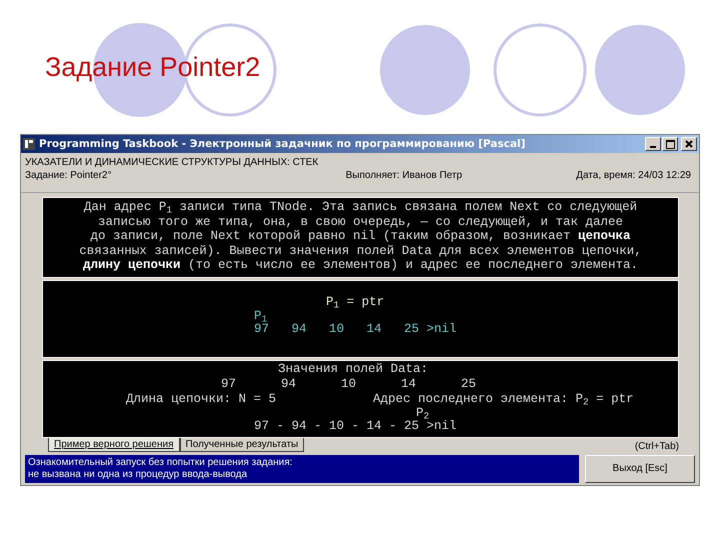 This screenshot has width=720, height=540. I want to click on tab: Пример верного решения, so click(114, 445).